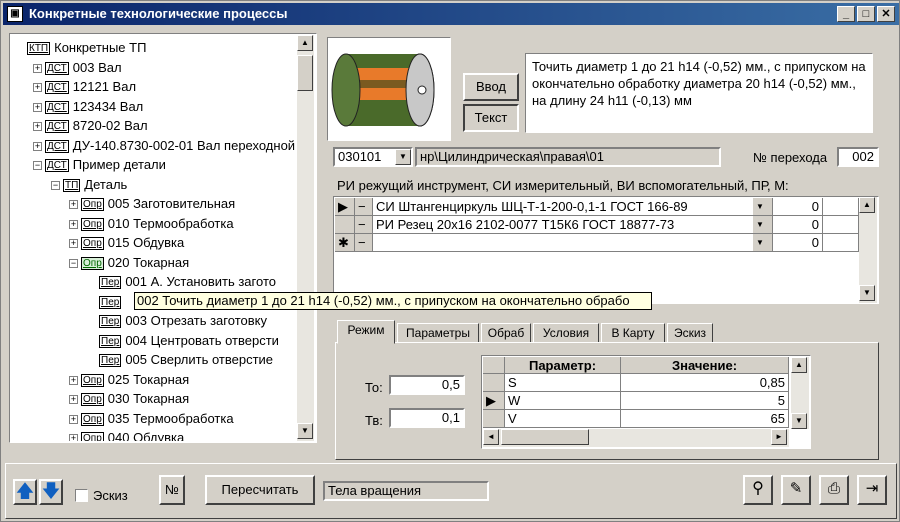  Describe the element at coordinates (563, 419) in the screenshot. I see `param-name-cell: V` at that location.